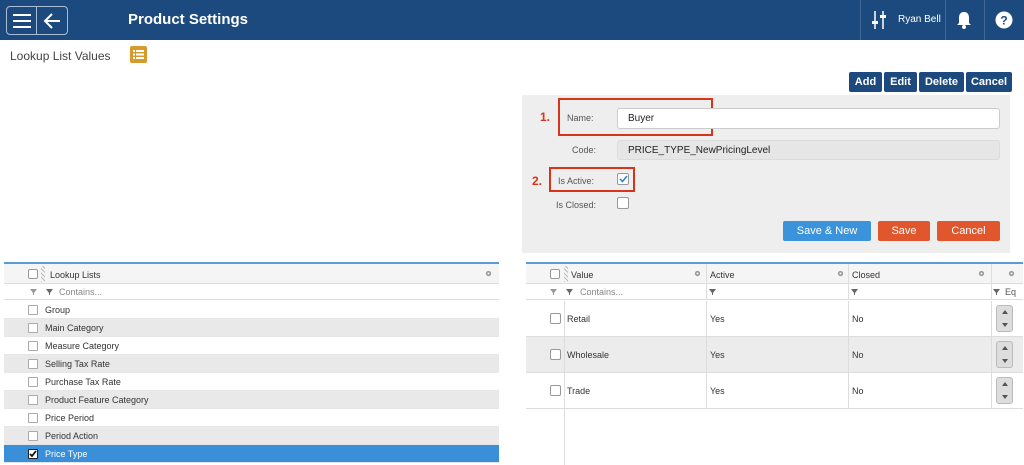 Image resolution: width=1024 pixels, height=465 pixels. Describe the element at coordinates (827, 231) in the screenshot. I see `save-and-new-button: Save & New` at that location.